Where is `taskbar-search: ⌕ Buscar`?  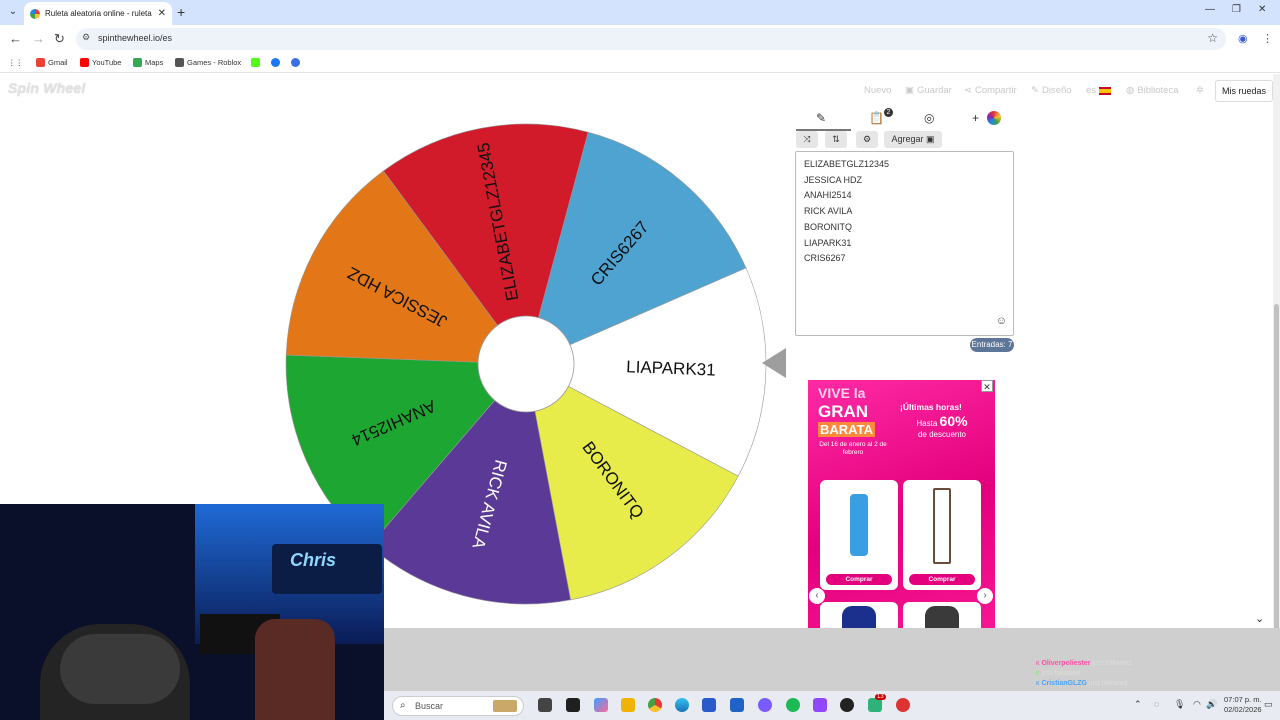
taskbar-search: ⌕ Buscar is located at coordinates (458, 706).